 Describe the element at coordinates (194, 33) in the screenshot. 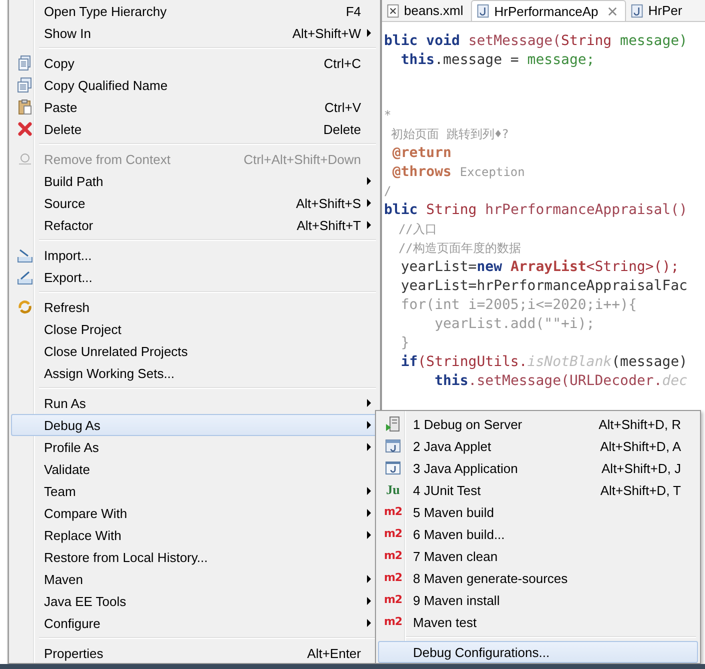

I see `menu-item: Show In Alt+Shift+W` at that location.